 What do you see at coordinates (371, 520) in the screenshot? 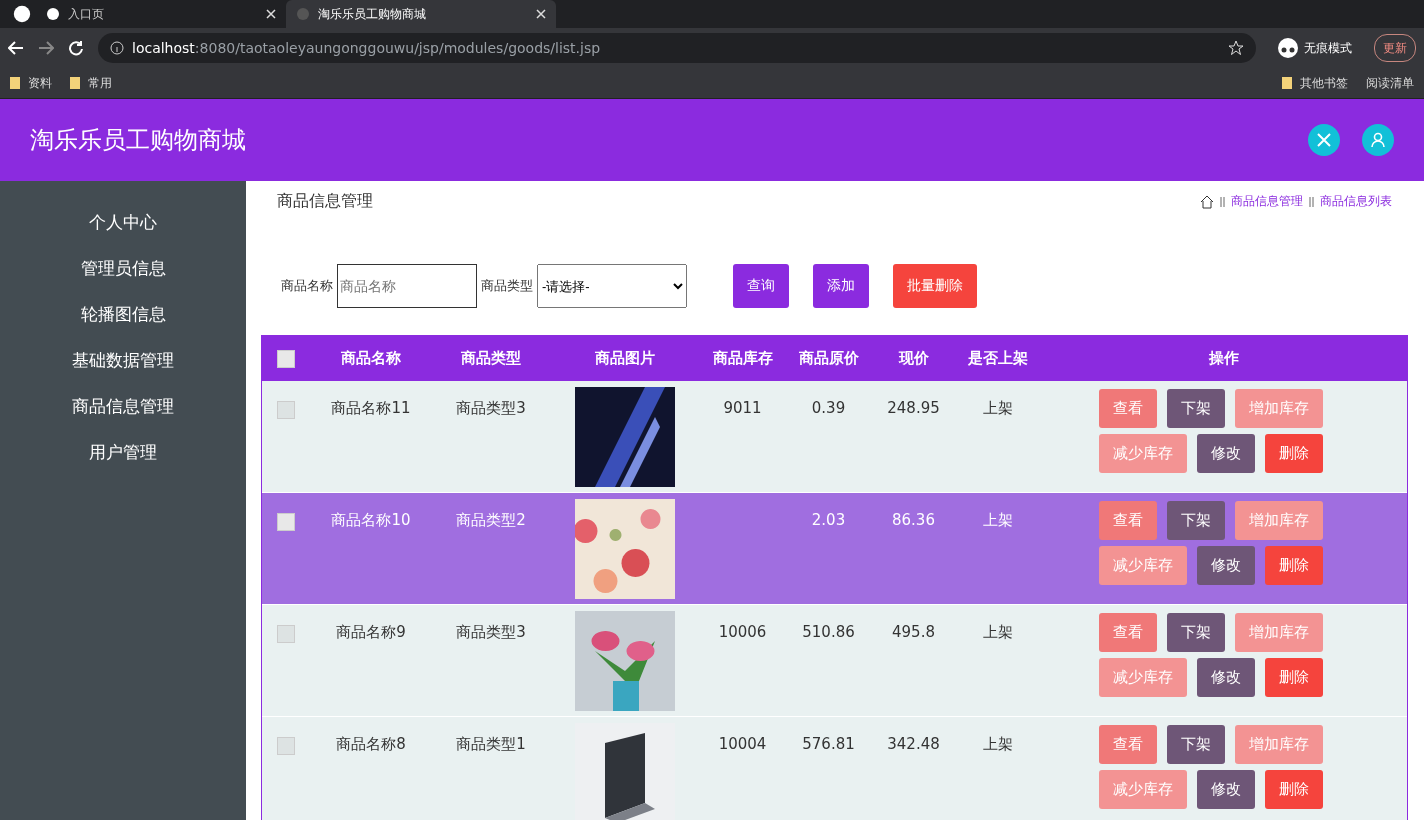
I see `table-cell-text: 商品名称10` at bounding box center [371, 520].